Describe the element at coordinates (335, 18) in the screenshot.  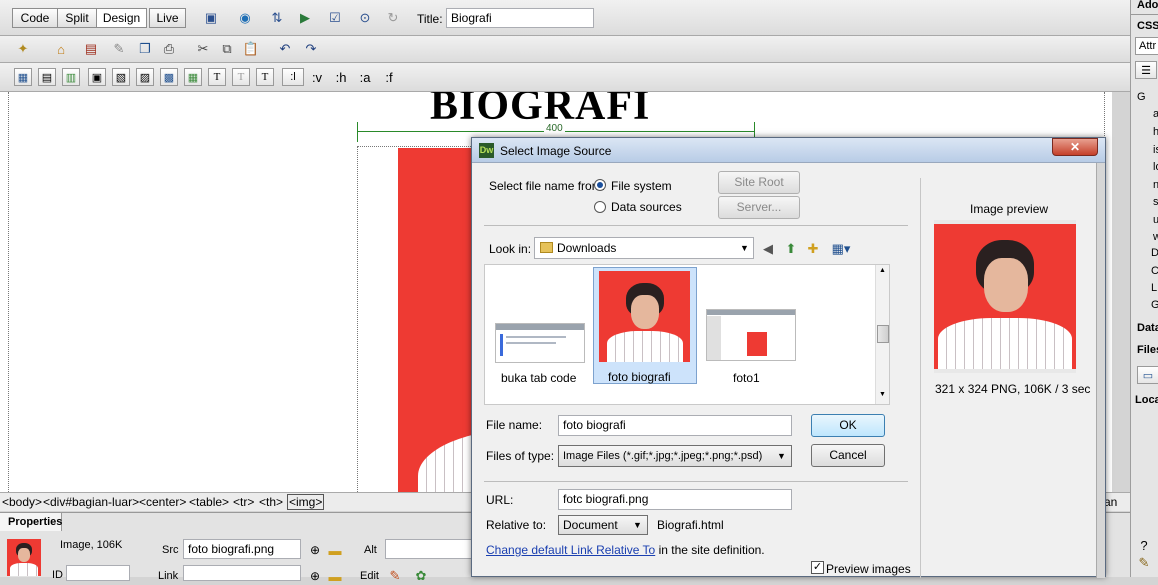
I see `validate-icon: ☑` at that location.